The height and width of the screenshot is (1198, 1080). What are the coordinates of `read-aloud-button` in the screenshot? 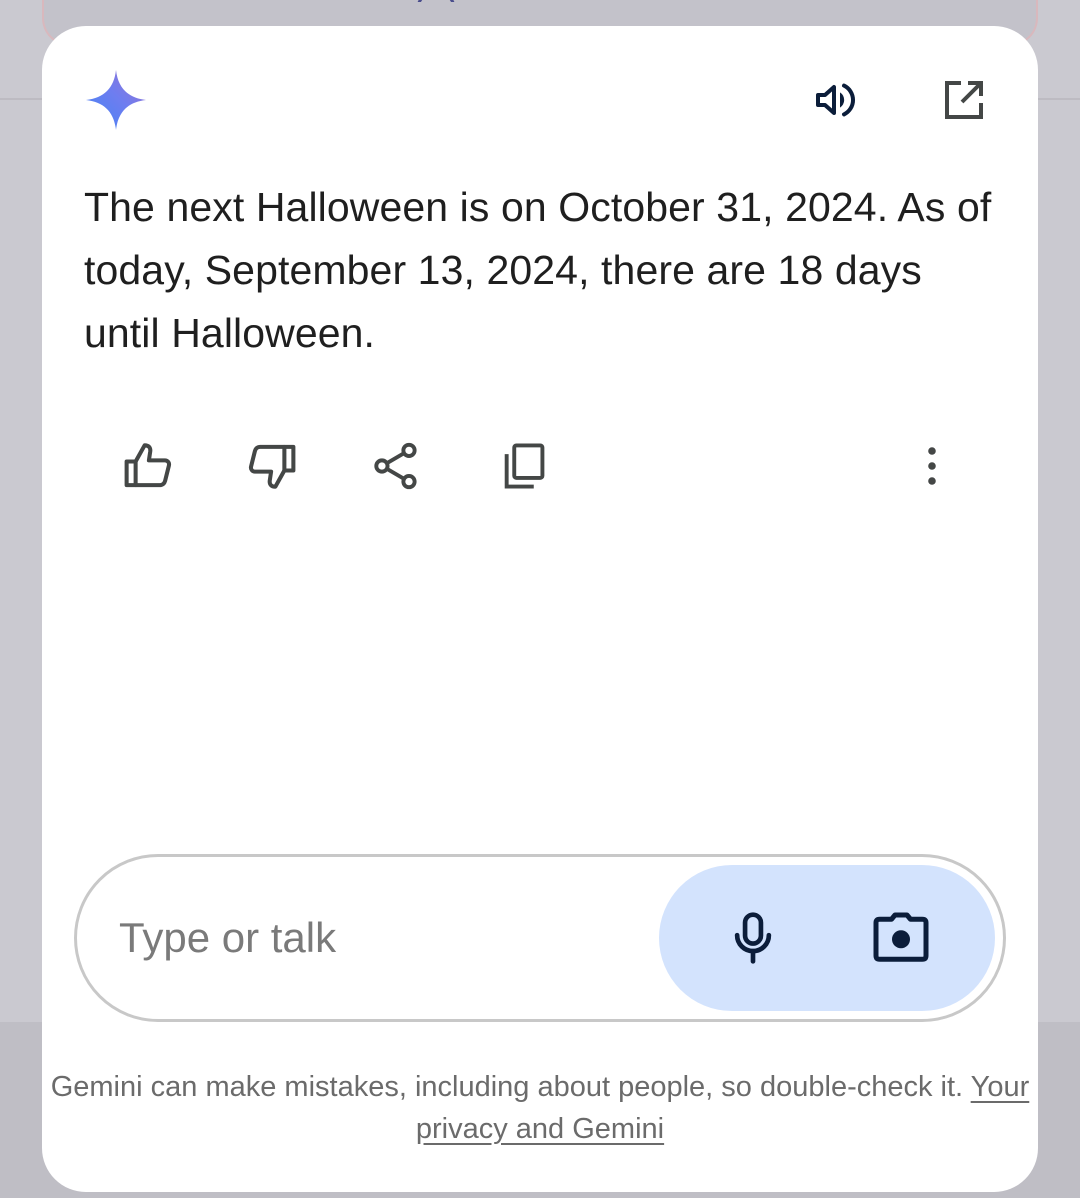 It's located at (836, 100).